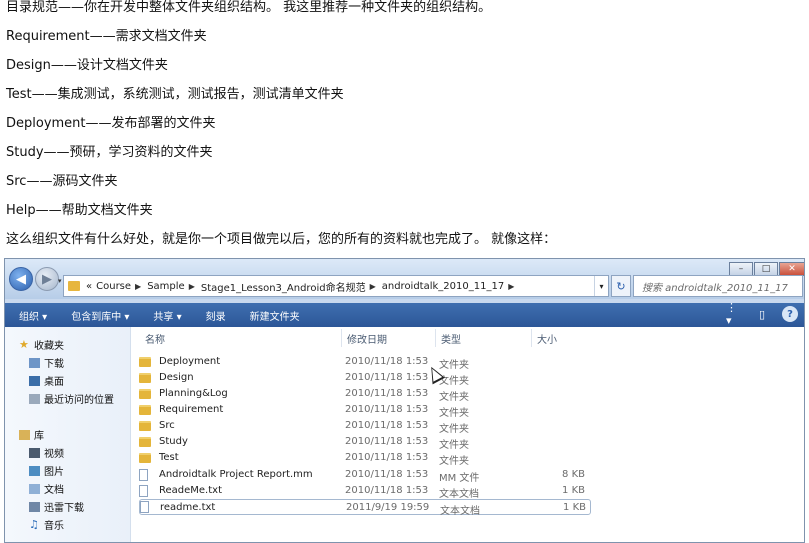  Describe the element at coordinates (388, 507) in the screenshot. I see `file-date: 2011/9/19 19:59` at that location.